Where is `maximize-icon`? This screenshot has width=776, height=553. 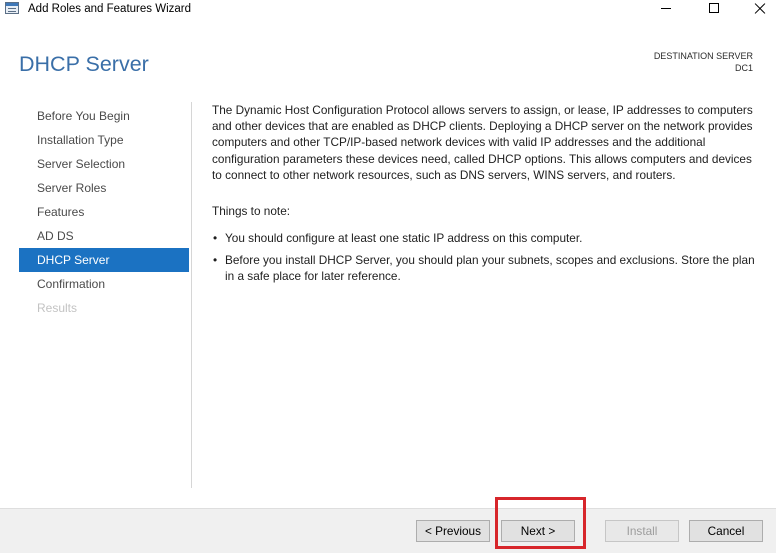 maximize-icon is located at coordinates (714, 8).